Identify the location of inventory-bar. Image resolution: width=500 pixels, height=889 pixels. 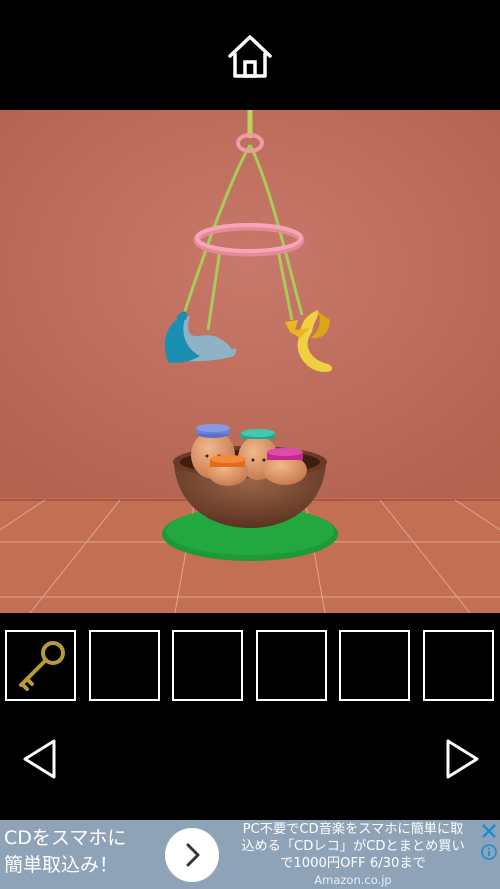
(250, 663).